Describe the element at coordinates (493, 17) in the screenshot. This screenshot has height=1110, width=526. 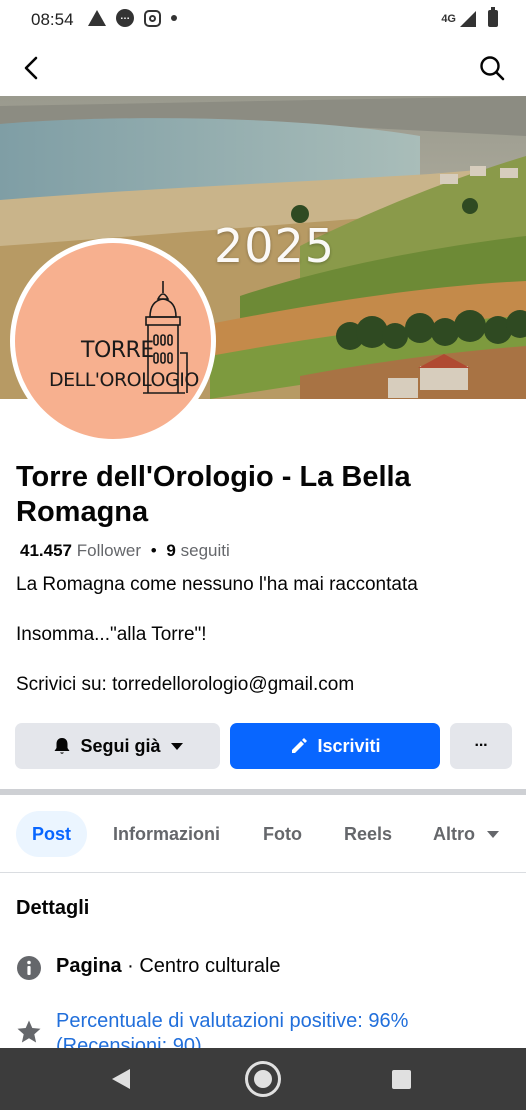
I see `battery-icon` at that location.